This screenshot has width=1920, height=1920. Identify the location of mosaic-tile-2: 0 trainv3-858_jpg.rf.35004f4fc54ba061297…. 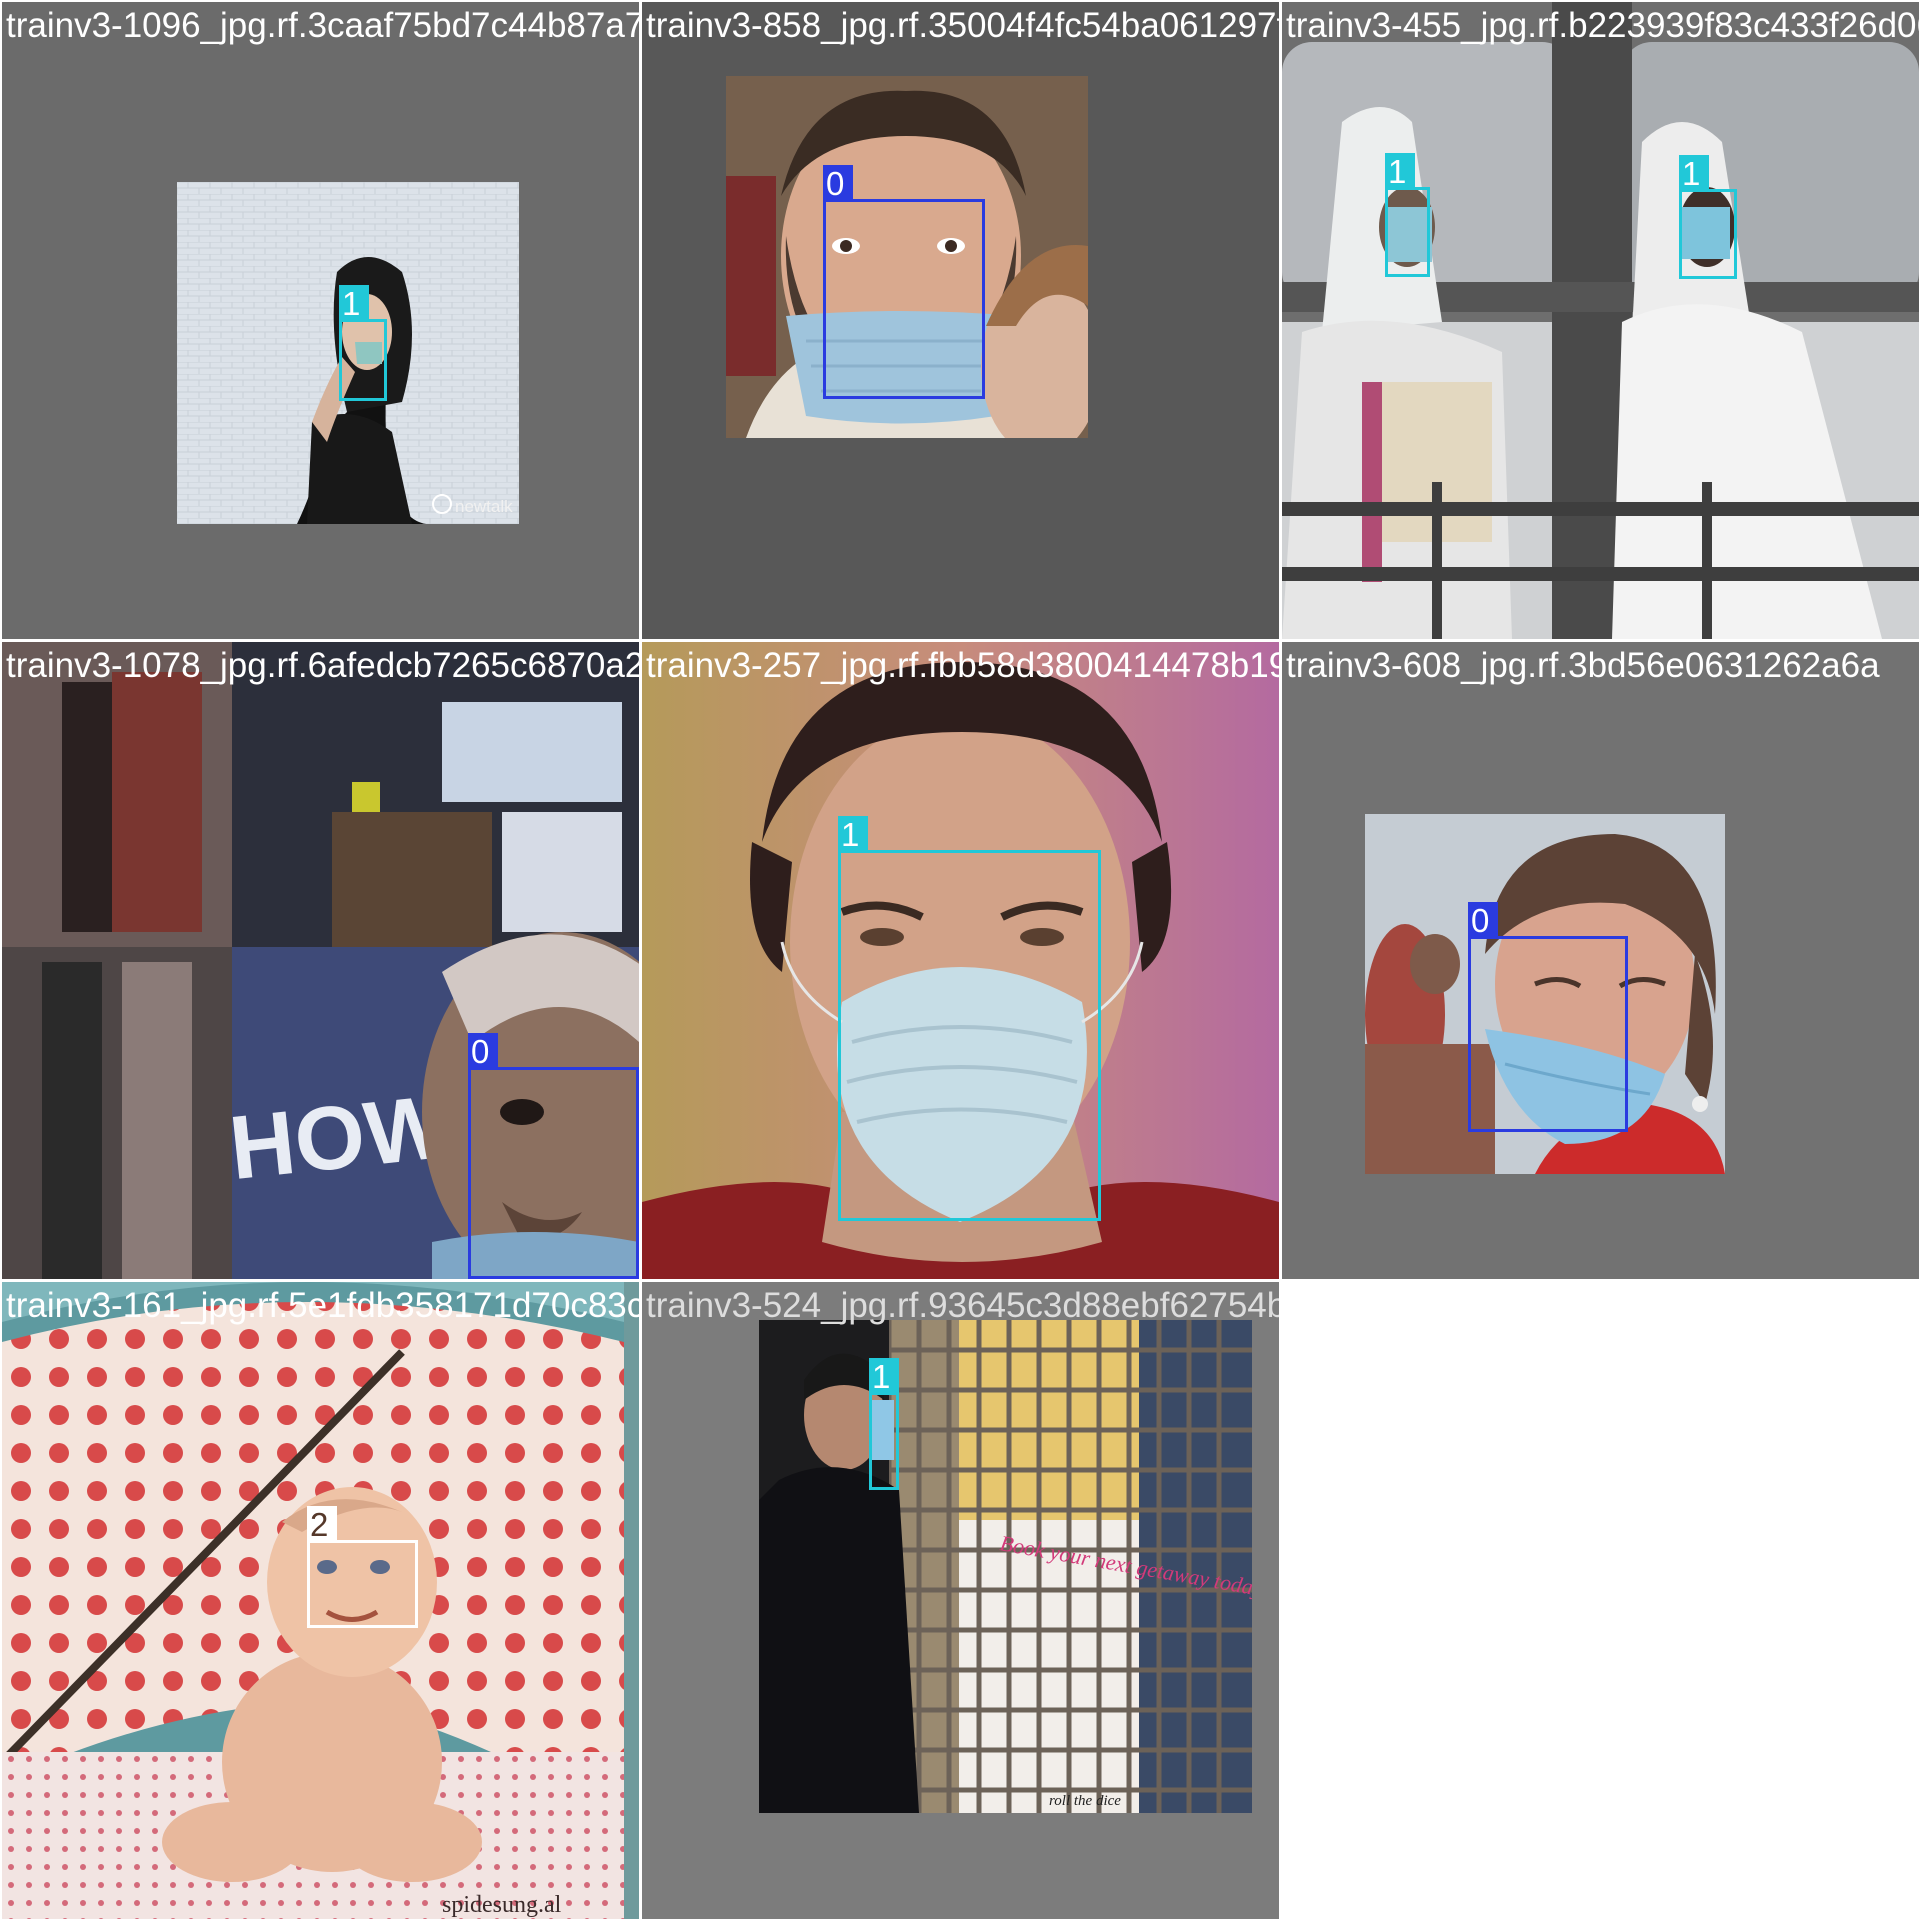
(960, 320).